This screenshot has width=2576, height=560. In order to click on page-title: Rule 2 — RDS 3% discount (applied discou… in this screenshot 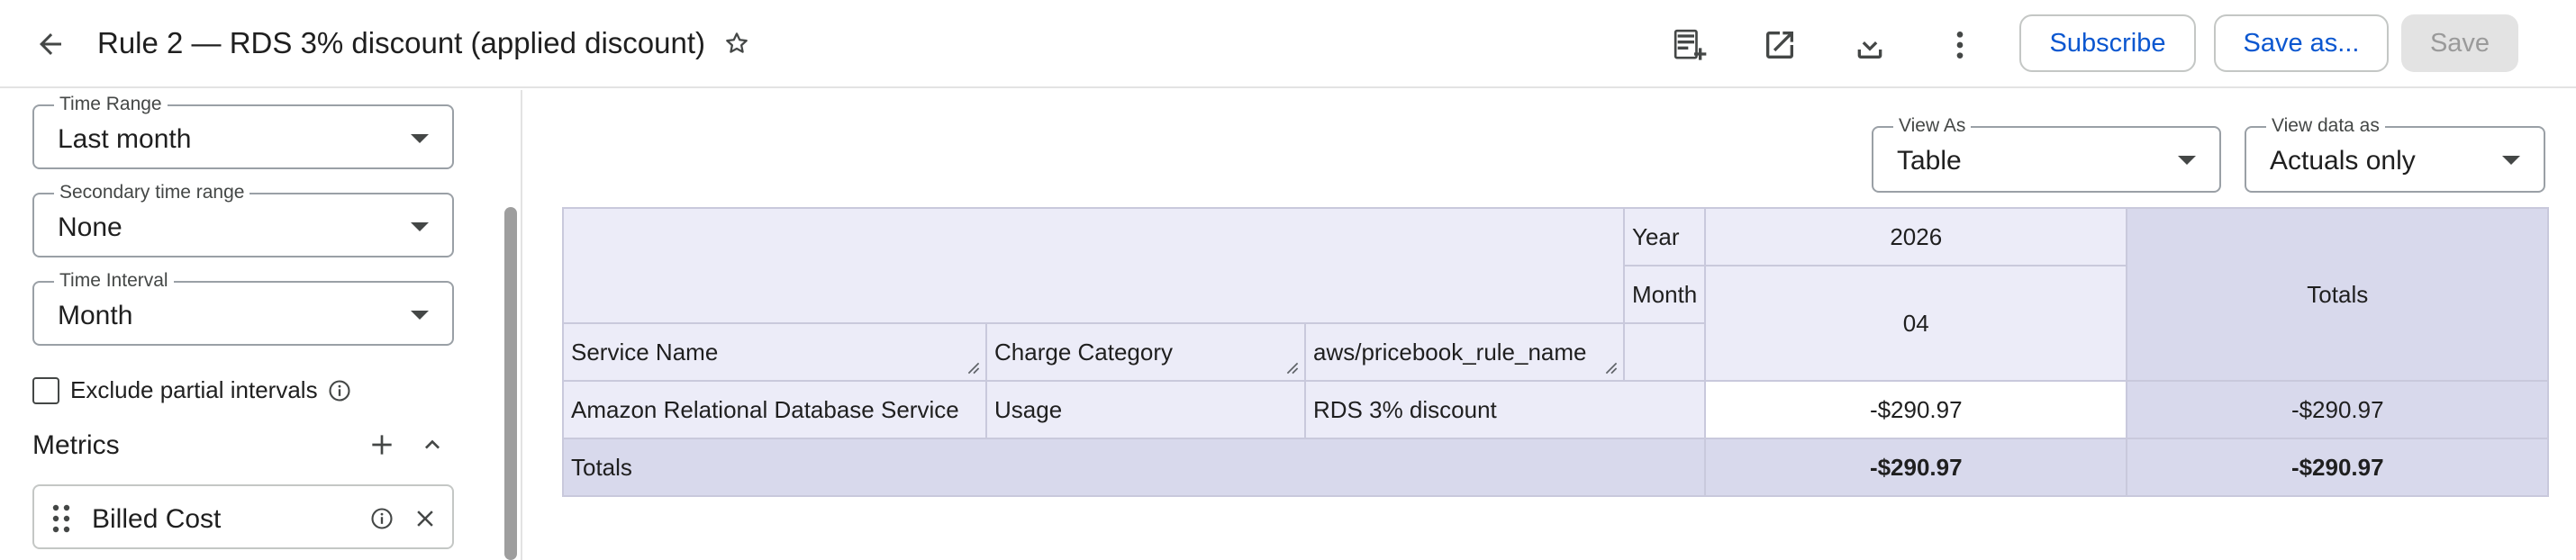, I will do `click(401, 42)`.